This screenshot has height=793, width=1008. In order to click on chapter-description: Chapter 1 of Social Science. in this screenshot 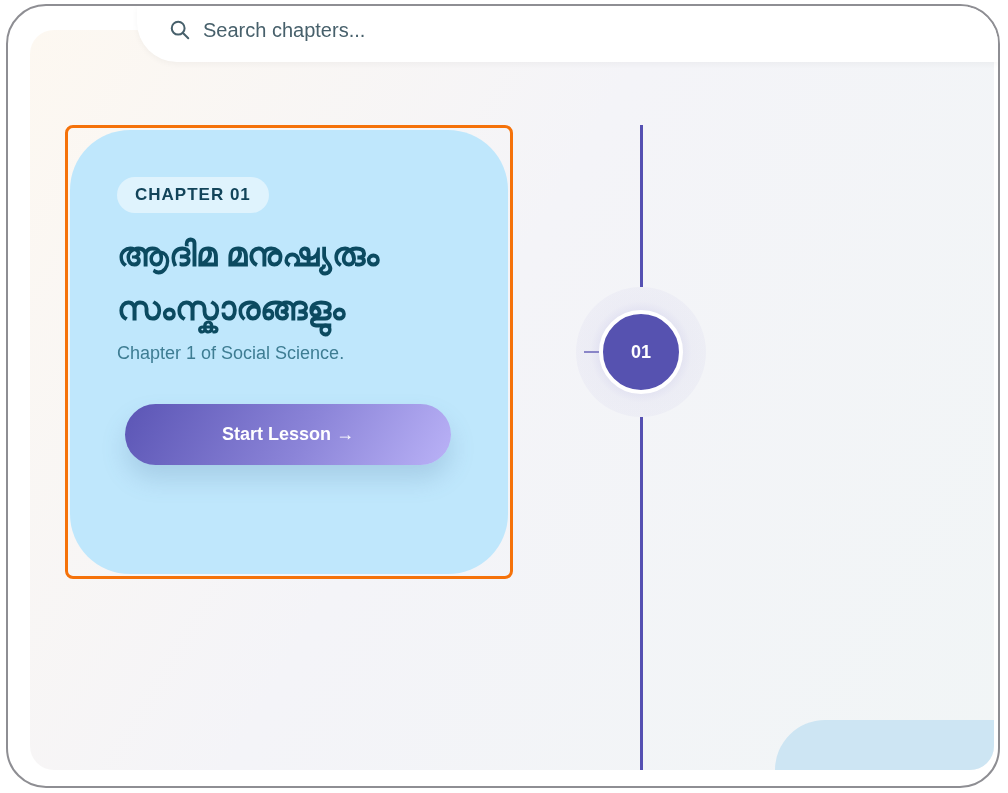, I will do `click(231, 353)`.